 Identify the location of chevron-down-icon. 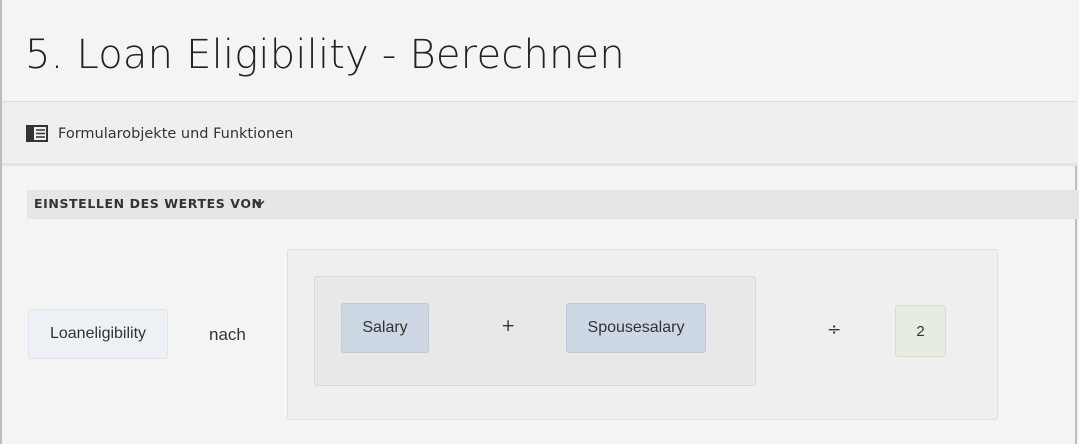
(260, 203).